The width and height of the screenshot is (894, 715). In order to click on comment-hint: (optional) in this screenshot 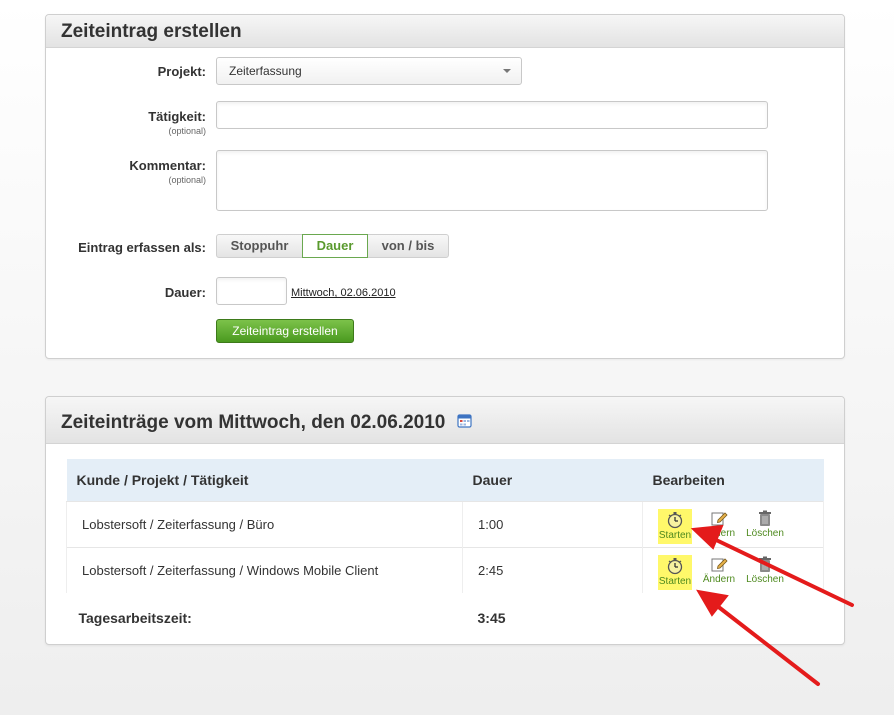, I will do `click(187, 180)`.